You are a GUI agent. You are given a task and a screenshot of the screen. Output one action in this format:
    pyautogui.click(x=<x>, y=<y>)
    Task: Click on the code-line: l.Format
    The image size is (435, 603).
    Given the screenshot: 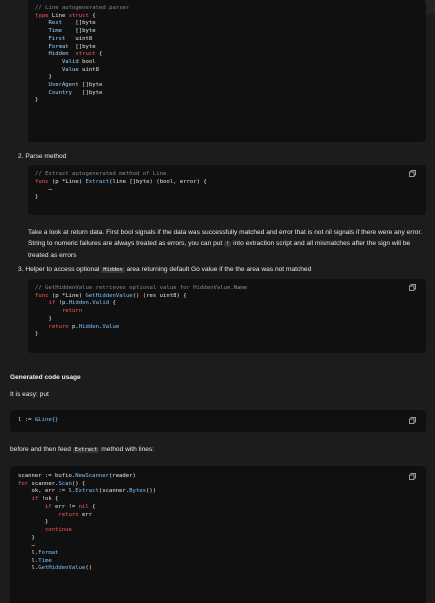 What is the action you would take?
    pyautogui.click(x=87, y=554)
    